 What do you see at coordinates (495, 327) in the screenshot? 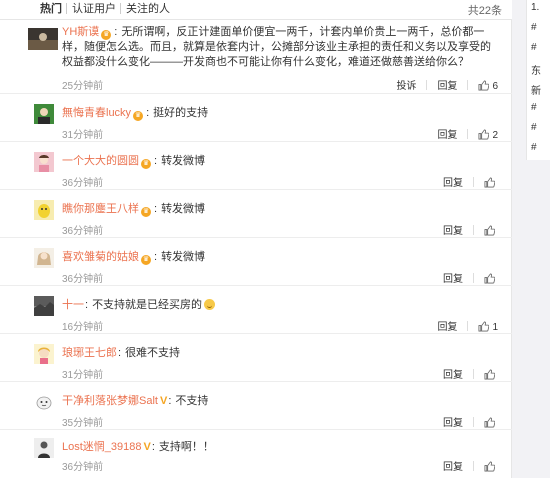
I see `like-count: 1` at bounding box center [495, 327].